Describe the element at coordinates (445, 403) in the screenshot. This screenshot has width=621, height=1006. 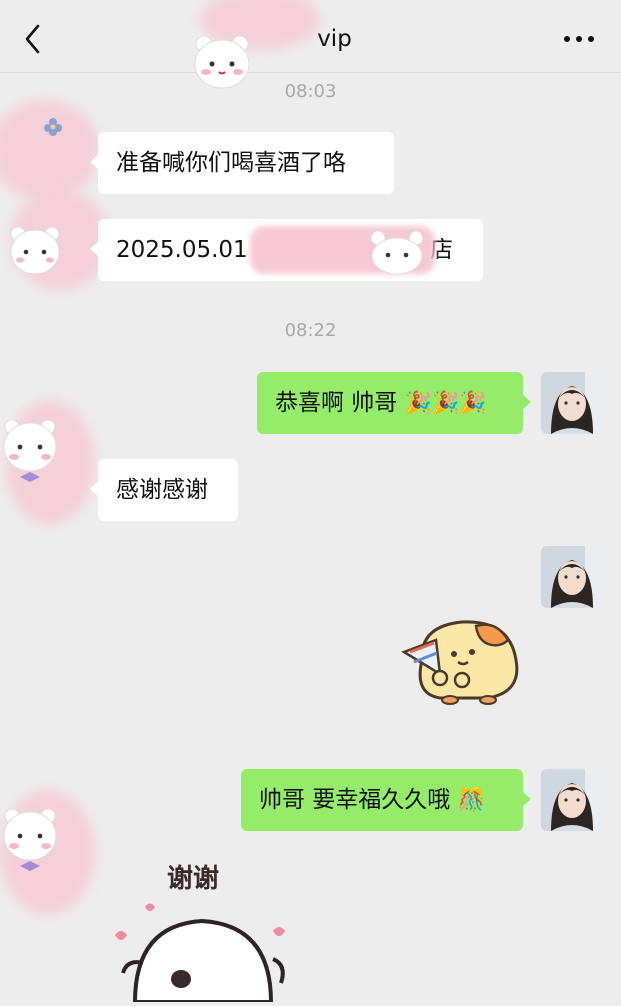
I see `party-popper-icon: 🎉🎉🎉` at that location.